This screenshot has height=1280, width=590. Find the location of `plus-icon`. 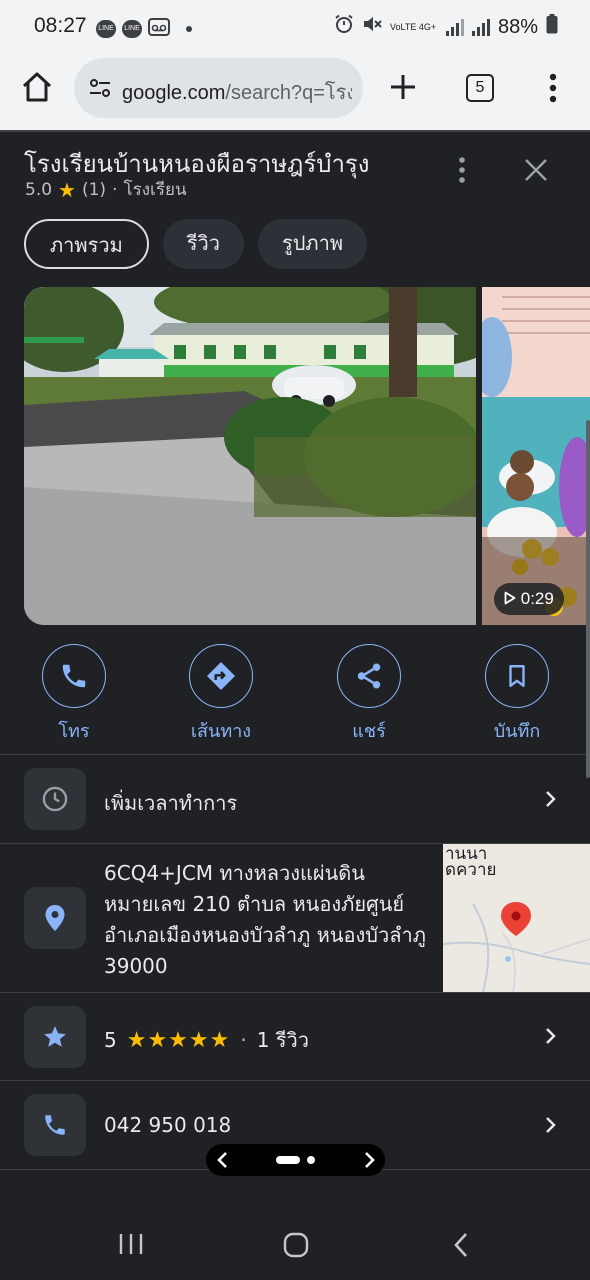

plus-icon is located at coordinates (403, 87).